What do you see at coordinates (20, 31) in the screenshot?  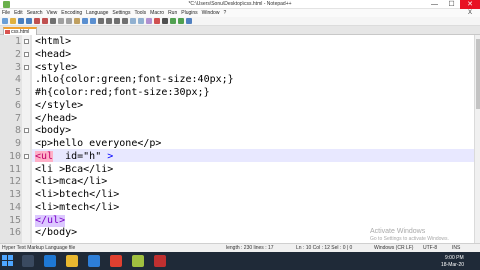 I see `tab-css-html: css.html` at bounding box center [20, 31].